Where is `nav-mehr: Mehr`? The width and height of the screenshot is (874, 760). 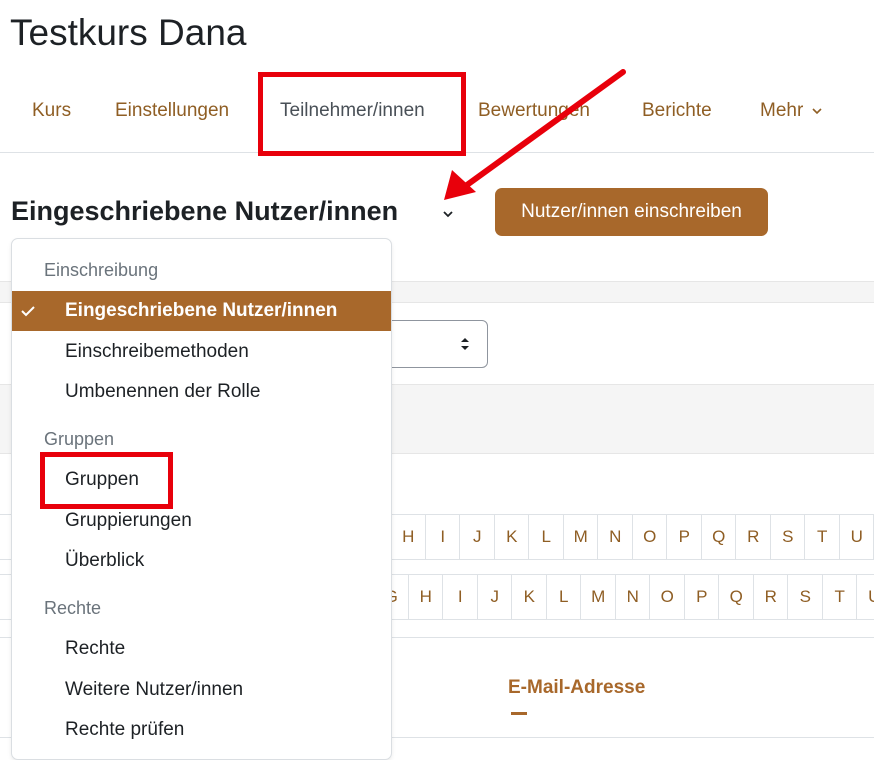
nav-mehr: Mehr is located at coordinates (791, 111).